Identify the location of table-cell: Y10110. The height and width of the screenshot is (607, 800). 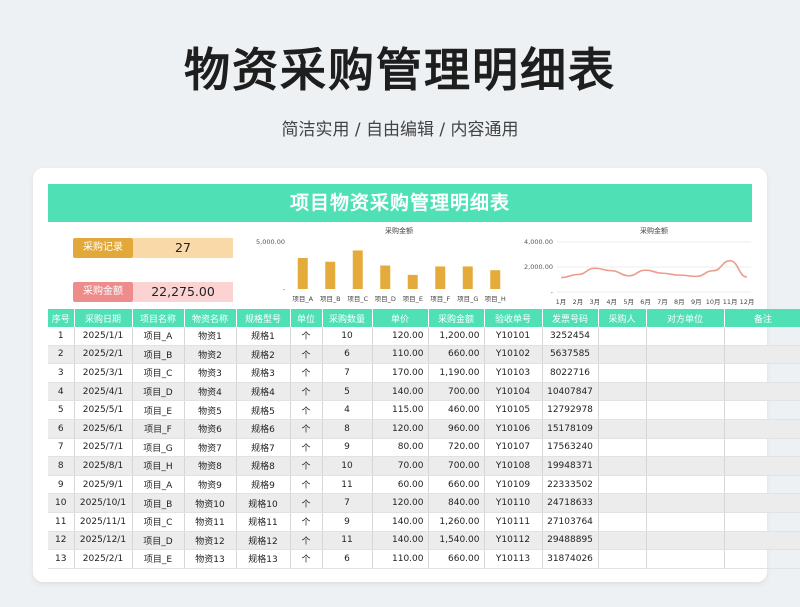
(513, 503).